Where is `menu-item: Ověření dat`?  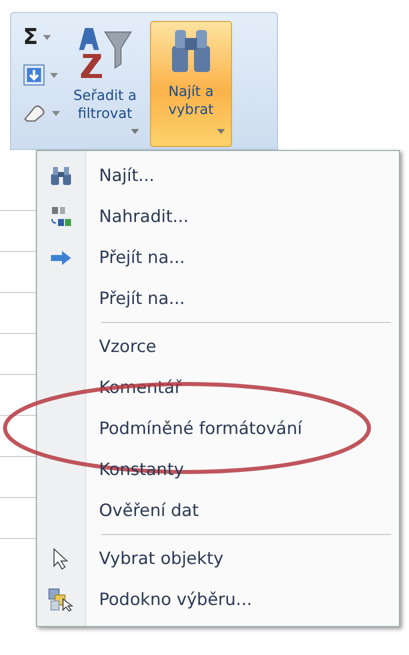 menu-item: Ověření dat is located at coordinates (149, 510).